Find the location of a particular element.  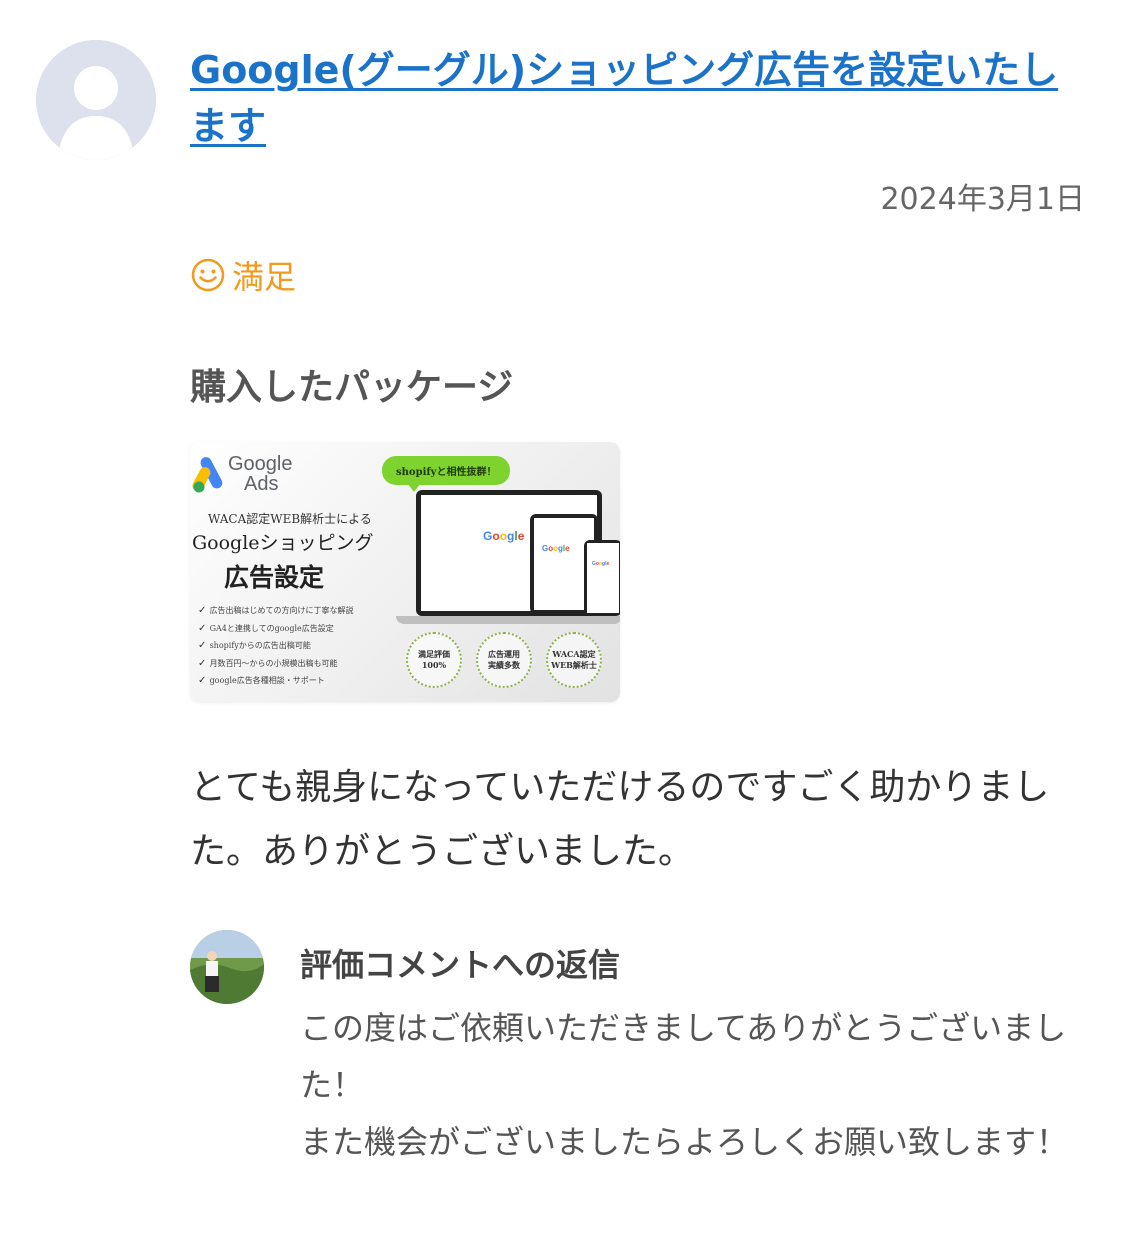

smile-face-icon is located at coordinates (208, 275).